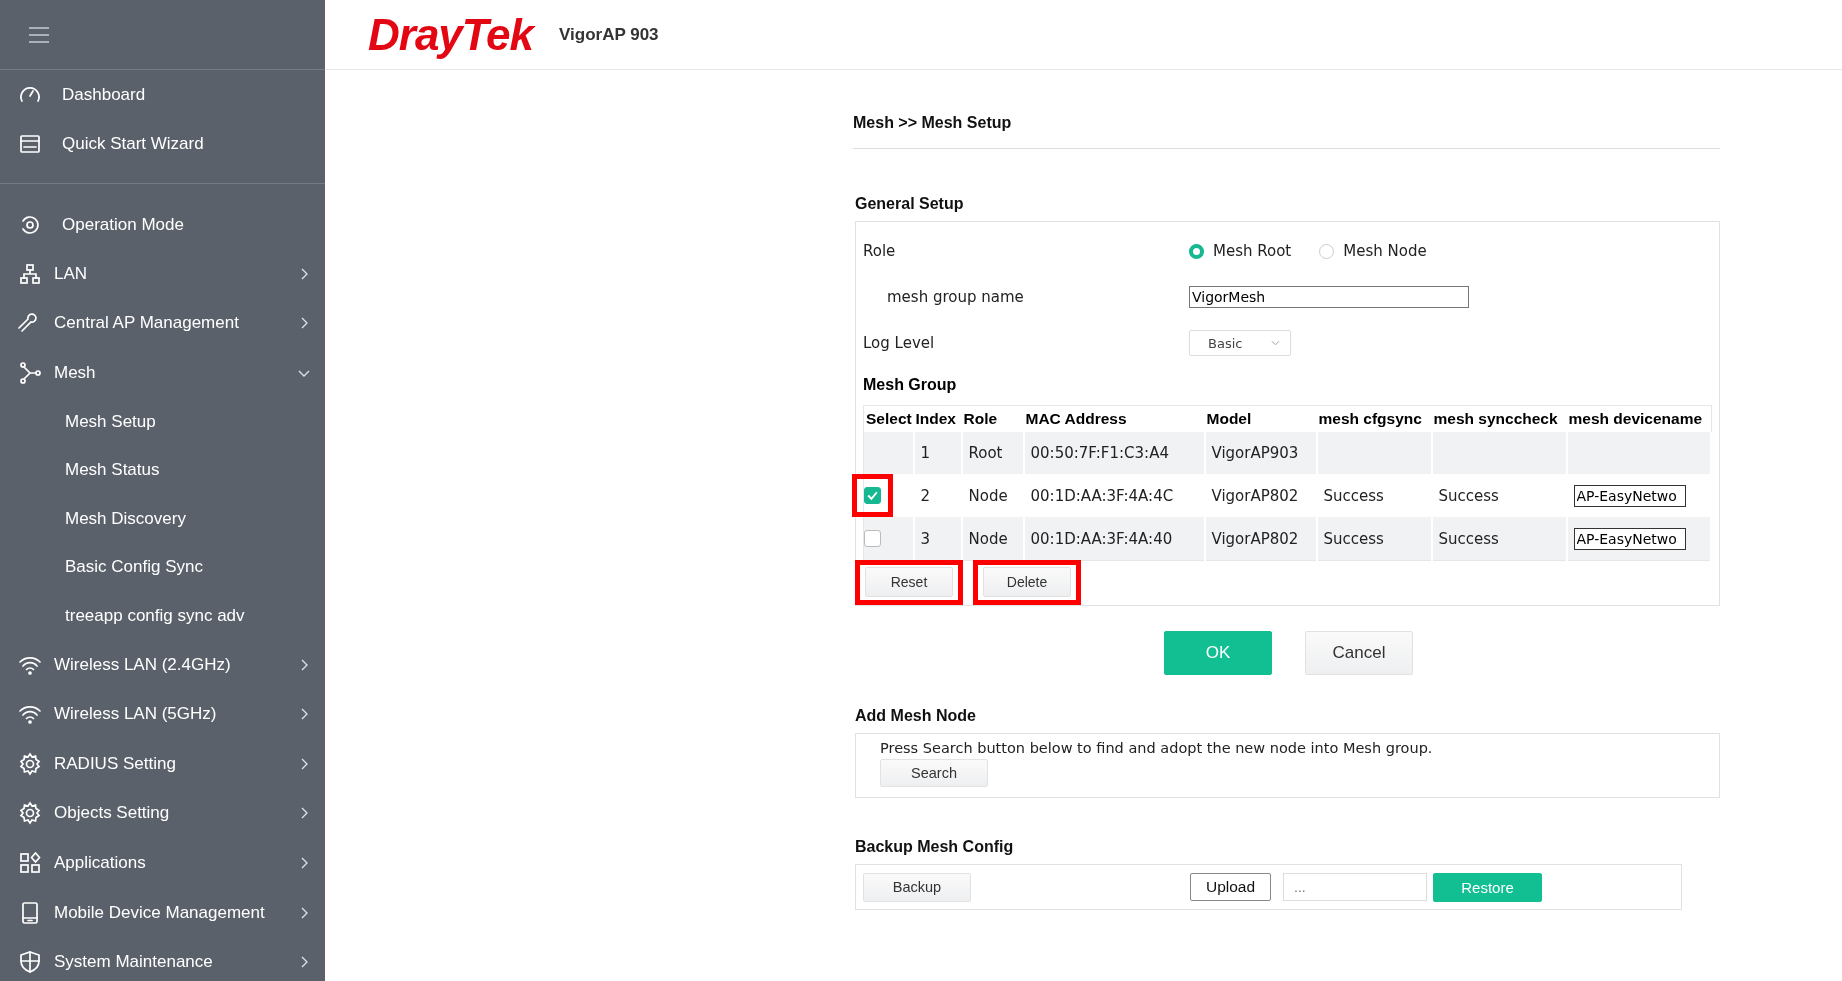 The image size is (1842, 981). What do you see at coordinates (1255, 453) in the screenshot?
I see `table-cell: VigorAP903` at bounding box center [1255, 453].